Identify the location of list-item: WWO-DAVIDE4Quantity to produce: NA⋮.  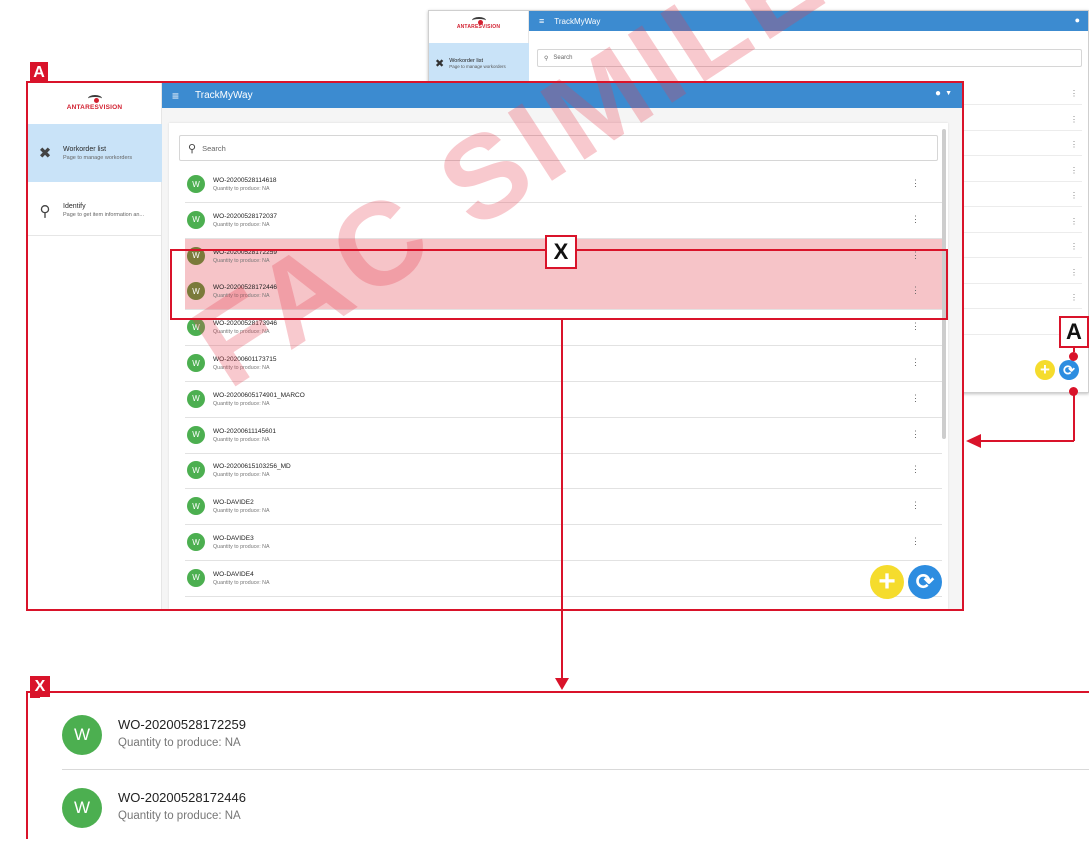
(563, 579).